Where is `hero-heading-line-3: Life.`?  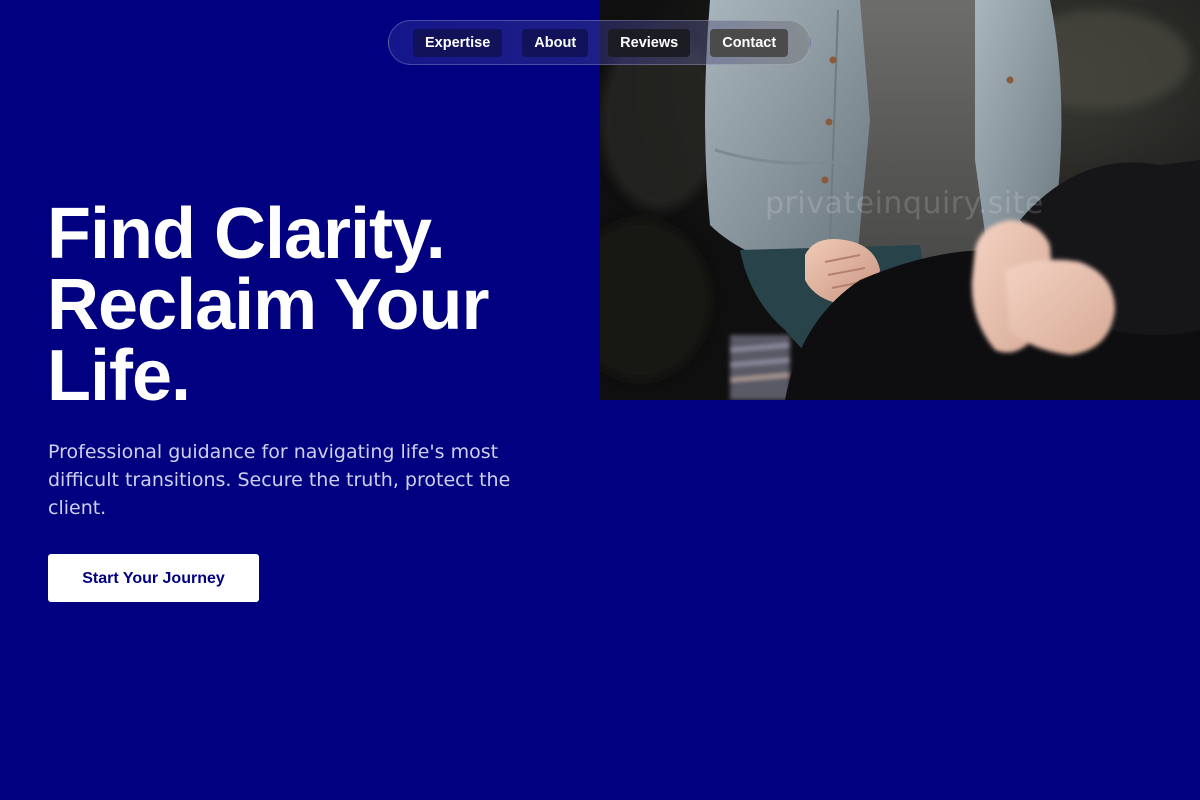 hero-heading-line-3: Life. is located at coordinates (119, 376).